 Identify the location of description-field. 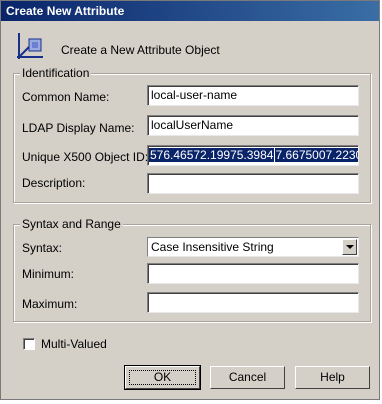
(253, 183).